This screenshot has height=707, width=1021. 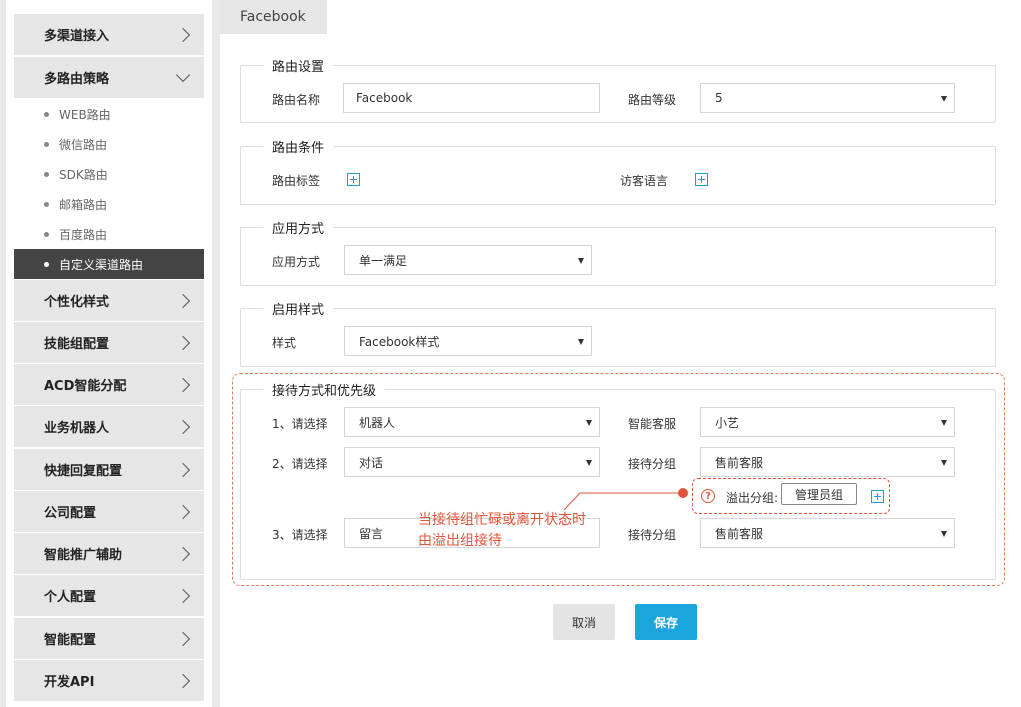 I want to click on sidebar-item-api: 开发API, so click(x=109, y=680).